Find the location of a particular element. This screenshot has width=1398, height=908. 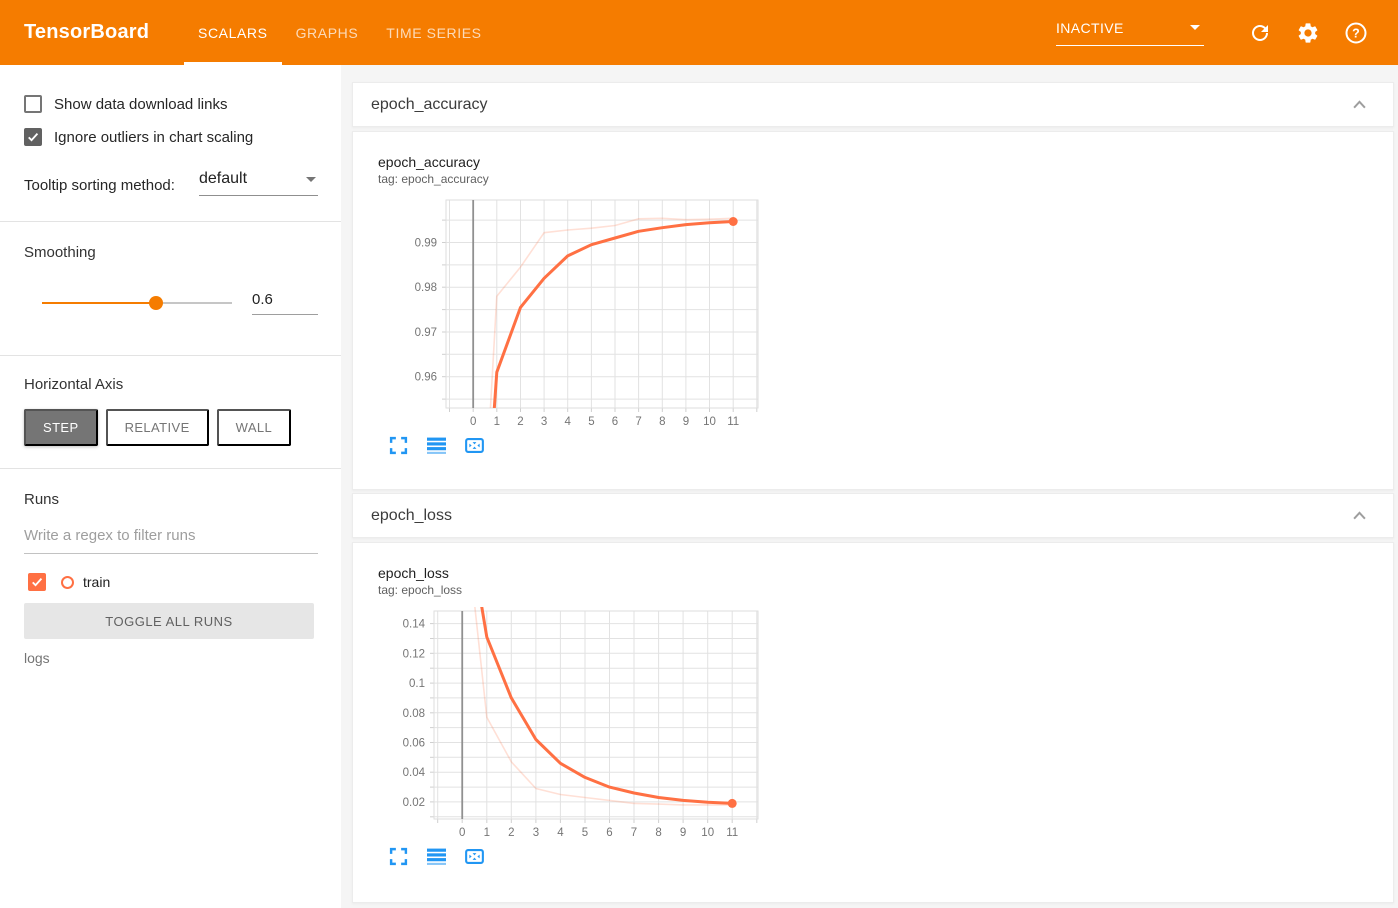

run-train-checkbox is located at coordinates (37, 582).